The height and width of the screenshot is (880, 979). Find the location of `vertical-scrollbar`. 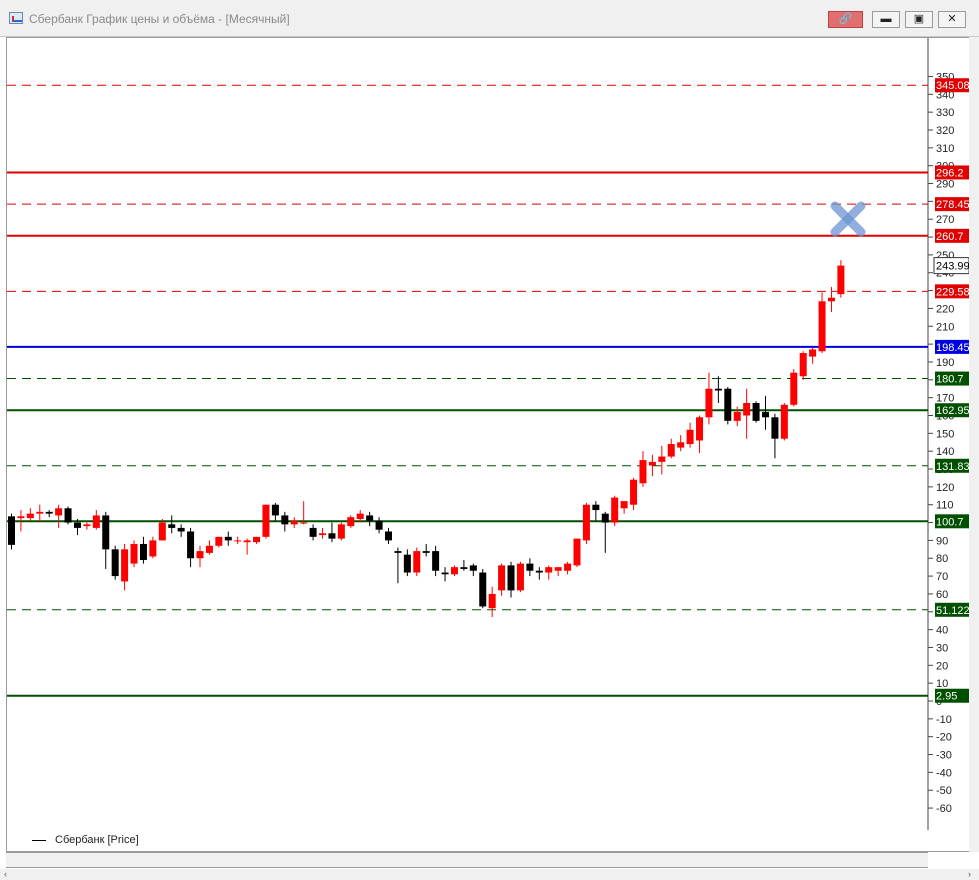

vertical-scrollbar is located at coordinates (974, 444).